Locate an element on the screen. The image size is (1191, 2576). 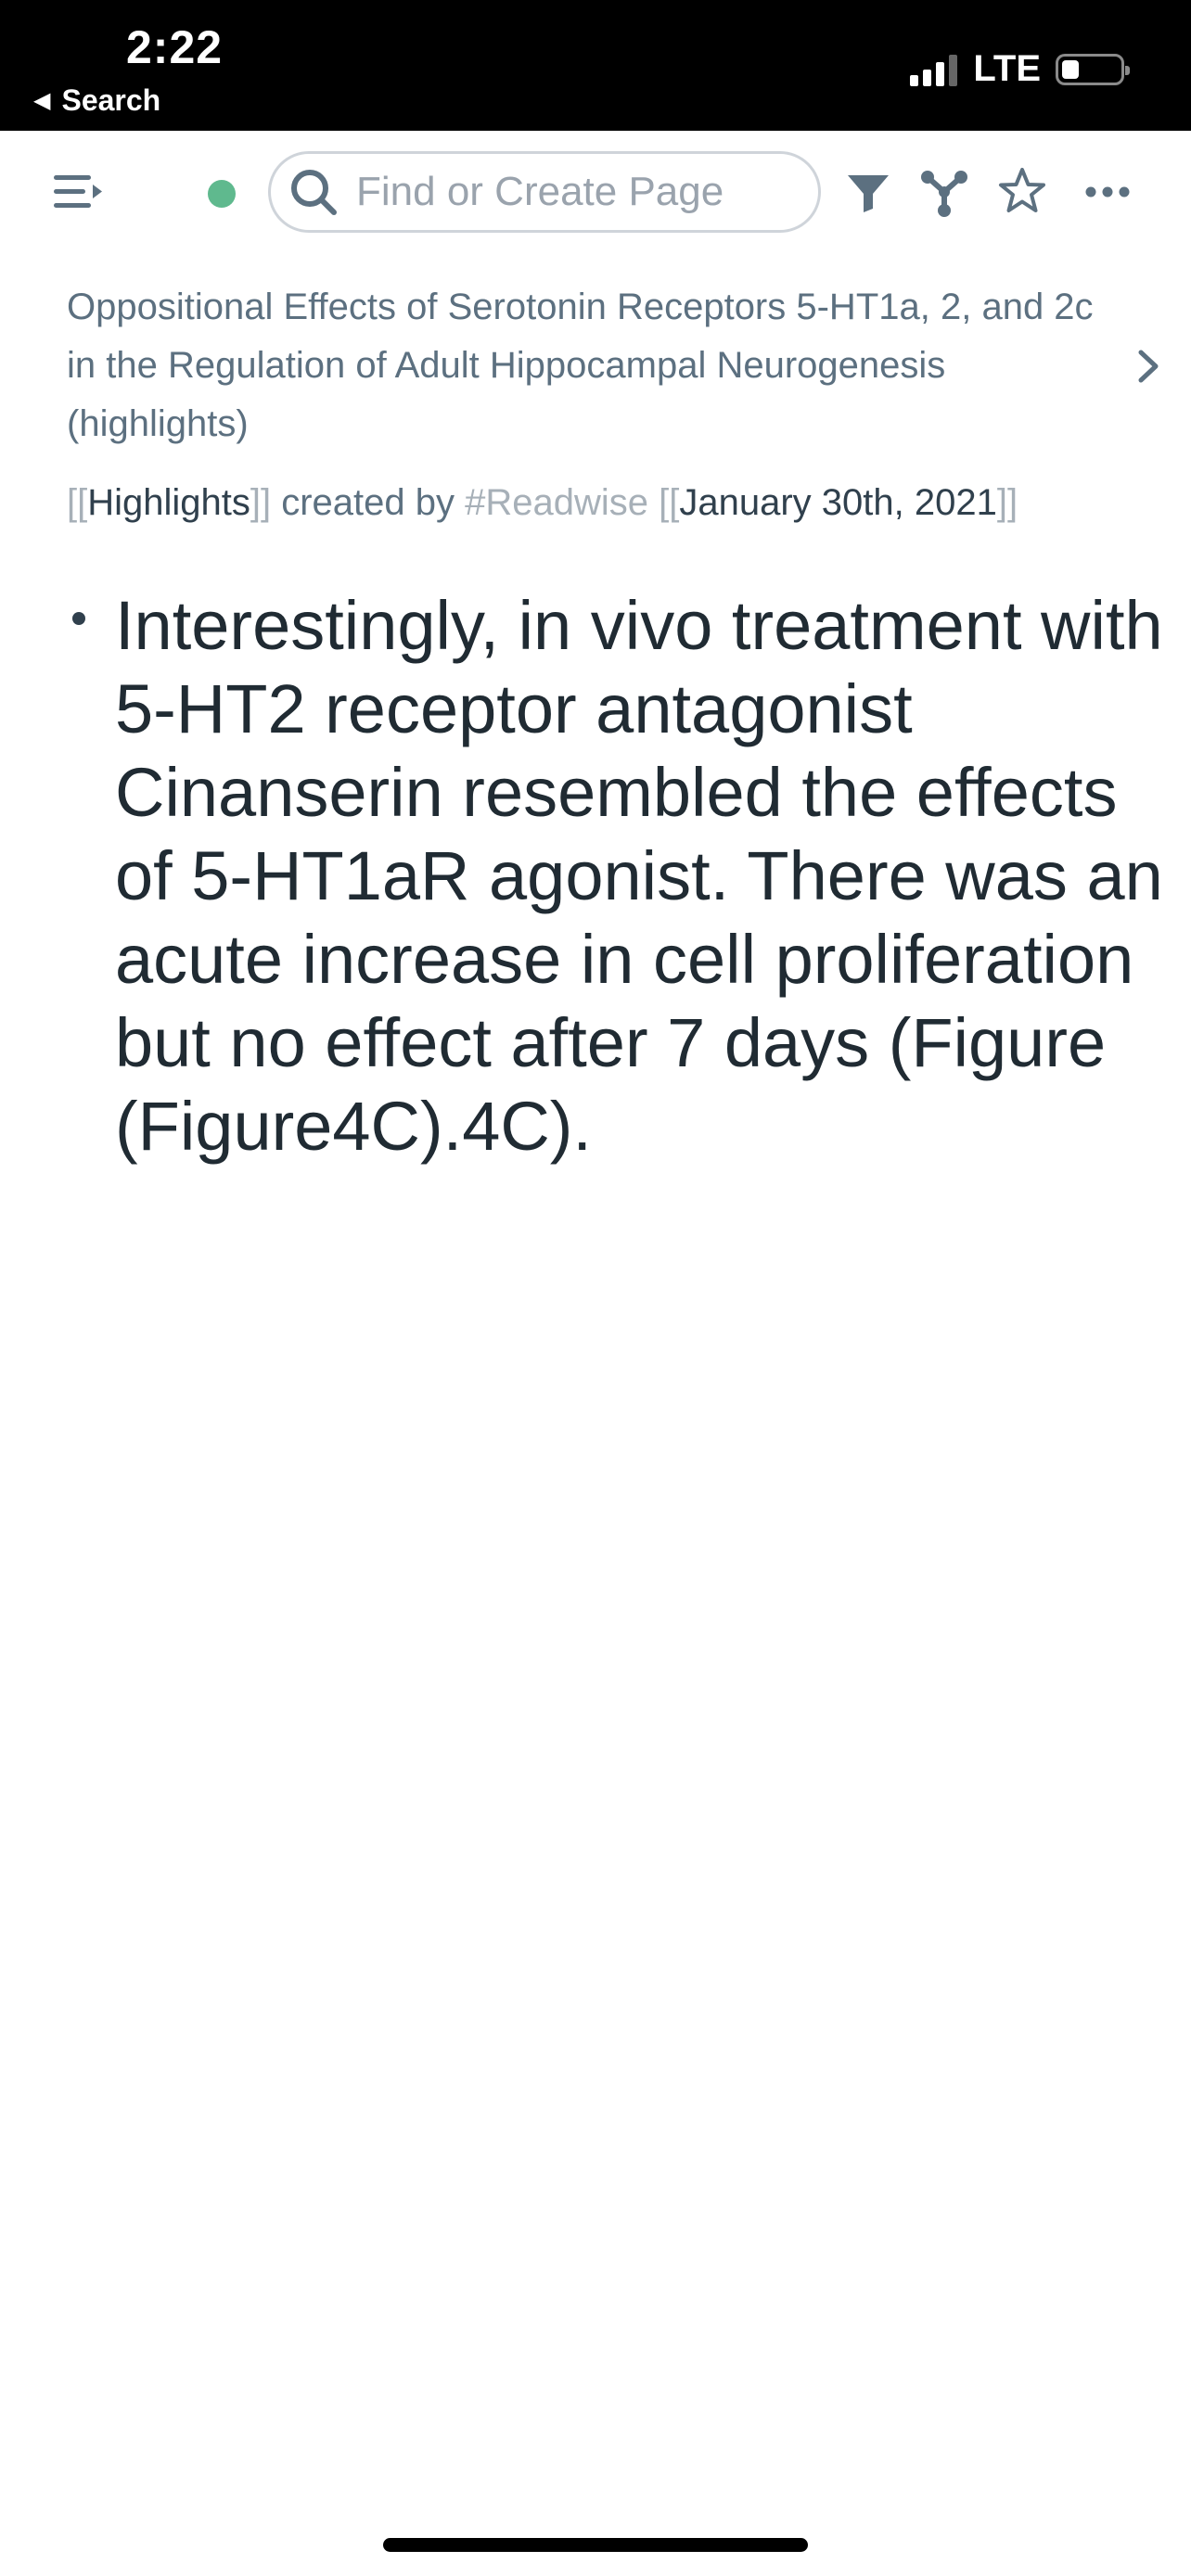
status-indicators: LTE is located at coordinates (1020, 69).